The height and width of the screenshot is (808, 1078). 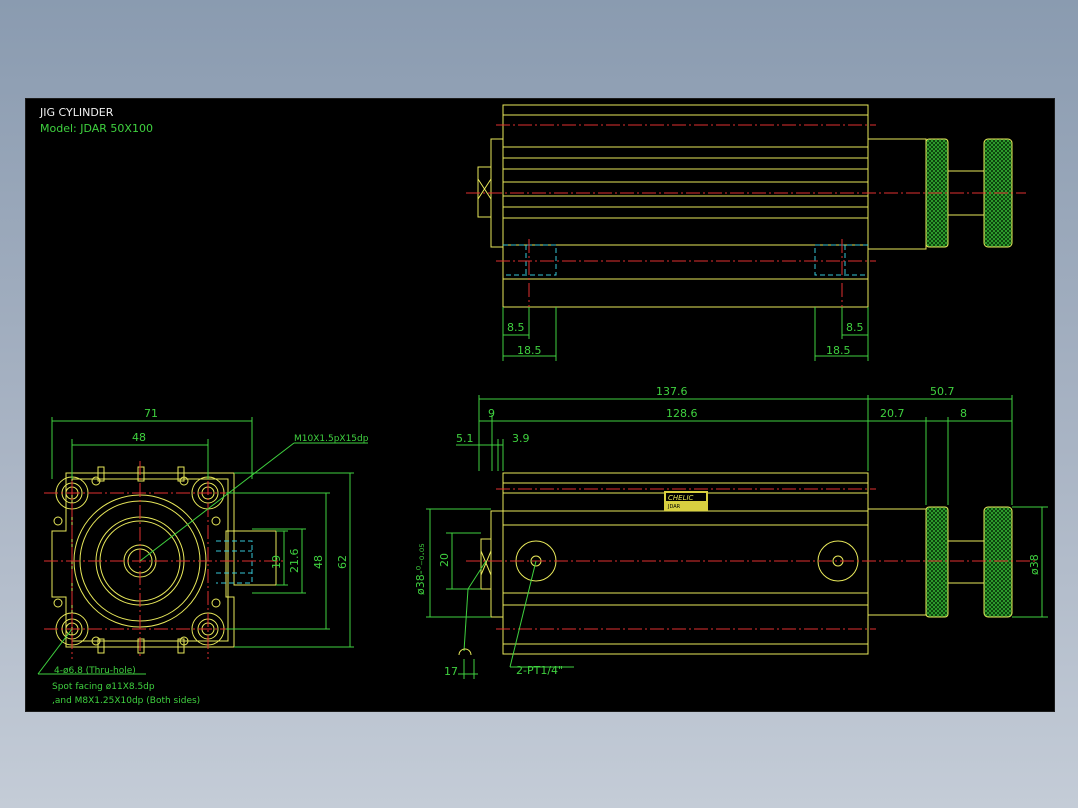 What do you see at coordinates (1034, 564) in the screenshot?
I see `dim-rod-dia: ø38` at bounding box center [1034, 564].